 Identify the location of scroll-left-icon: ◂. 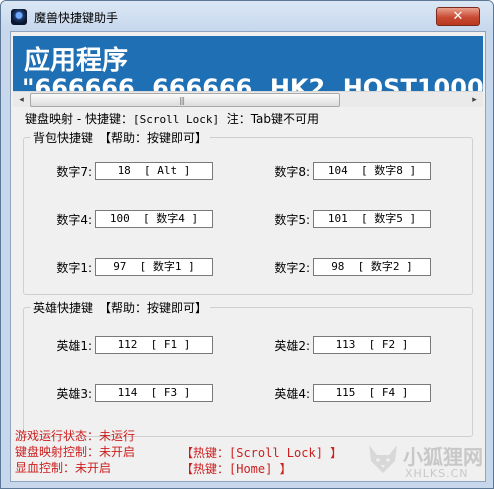
(21, 100).